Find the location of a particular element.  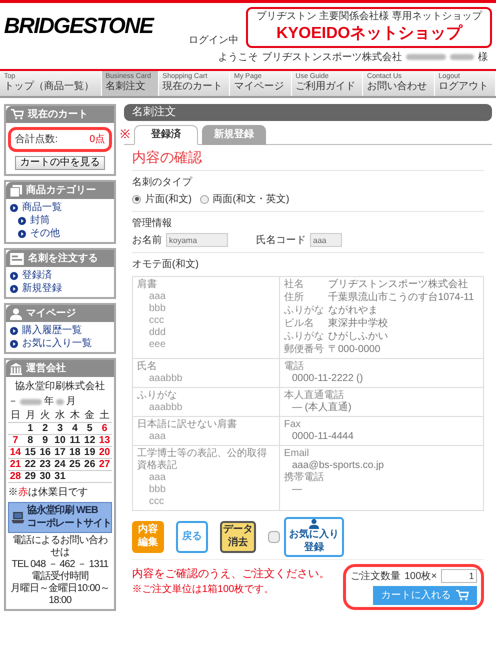

table-value: eee is located at coordinates (157, 344).